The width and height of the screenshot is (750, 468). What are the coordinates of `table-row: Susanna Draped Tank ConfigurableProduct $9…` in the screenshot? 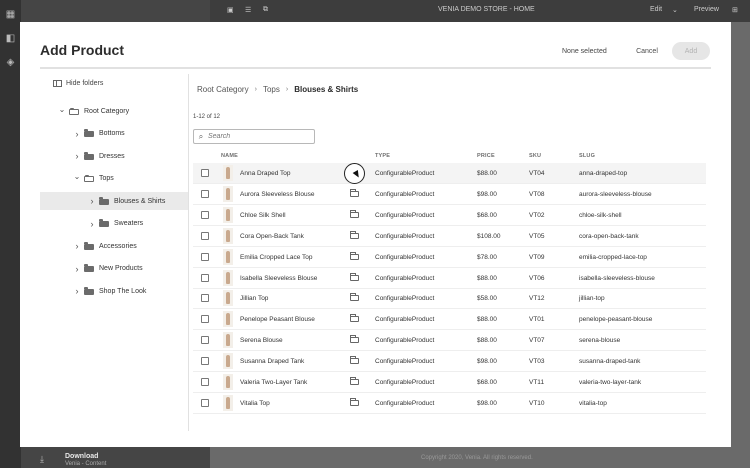 It's located at (449, 362).